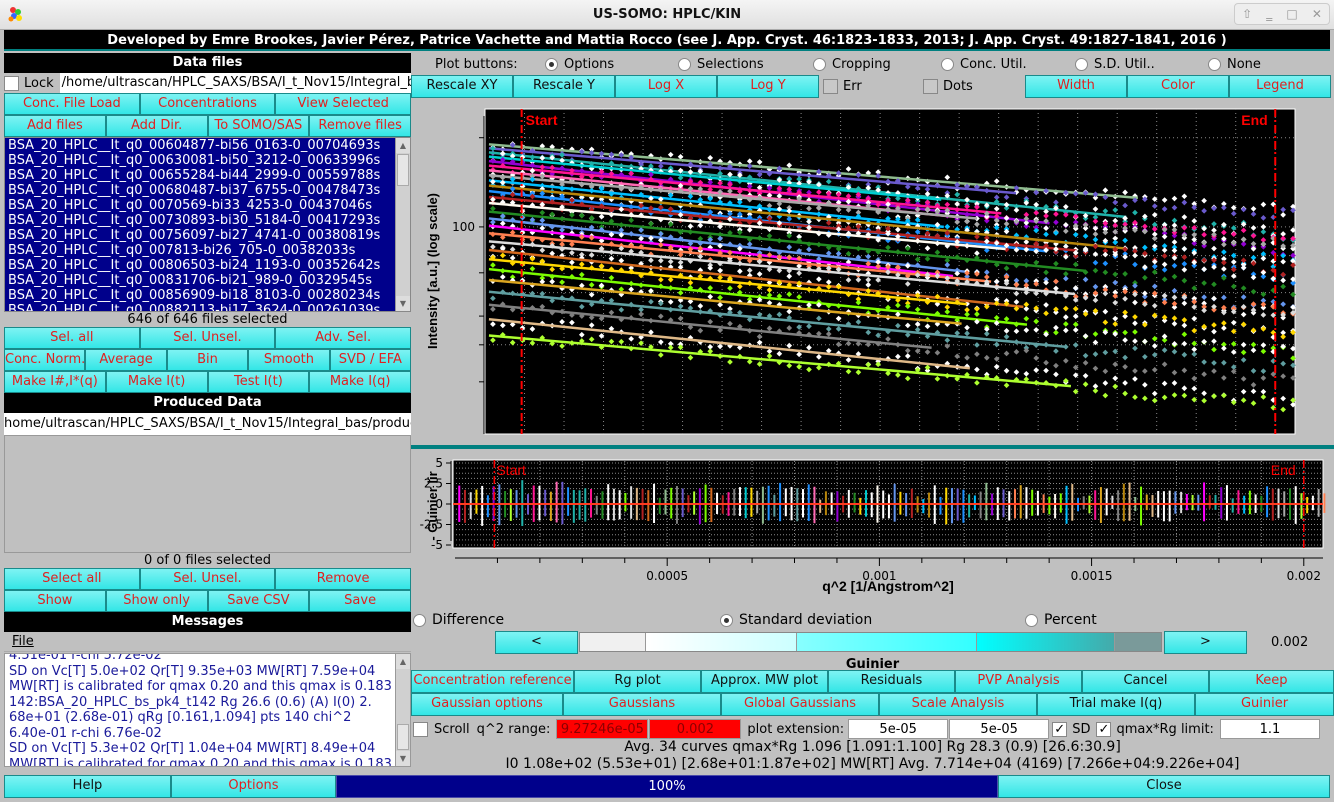 Image resolution: width=1334 pixels, height=802 pixels. What do you see at coordinates (1317, 14) in the screenshot?
I see `close-icon: ✕` at bounding box center [1317, 14].